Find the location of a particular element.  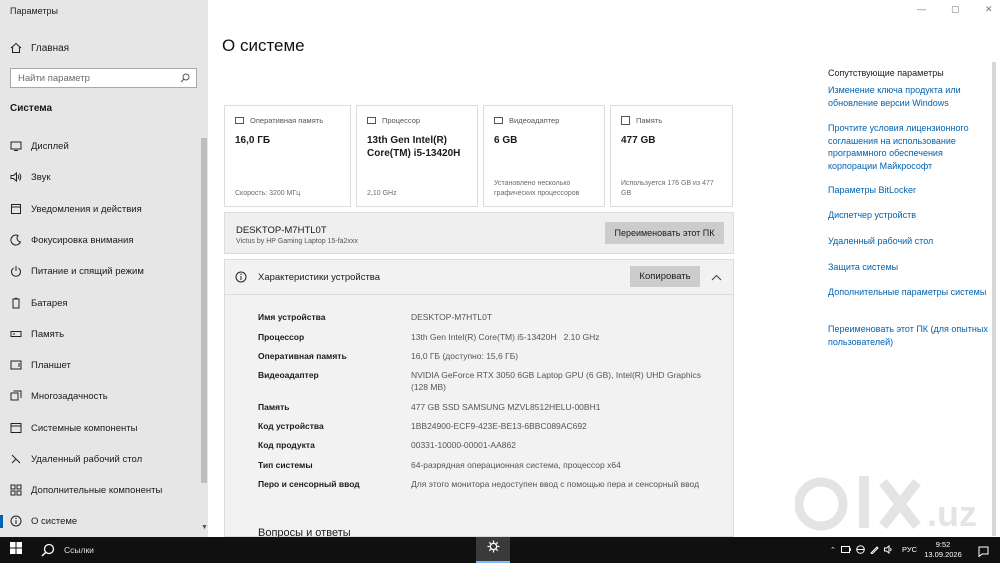

notifications-icon is located at coordinates (16, 209).